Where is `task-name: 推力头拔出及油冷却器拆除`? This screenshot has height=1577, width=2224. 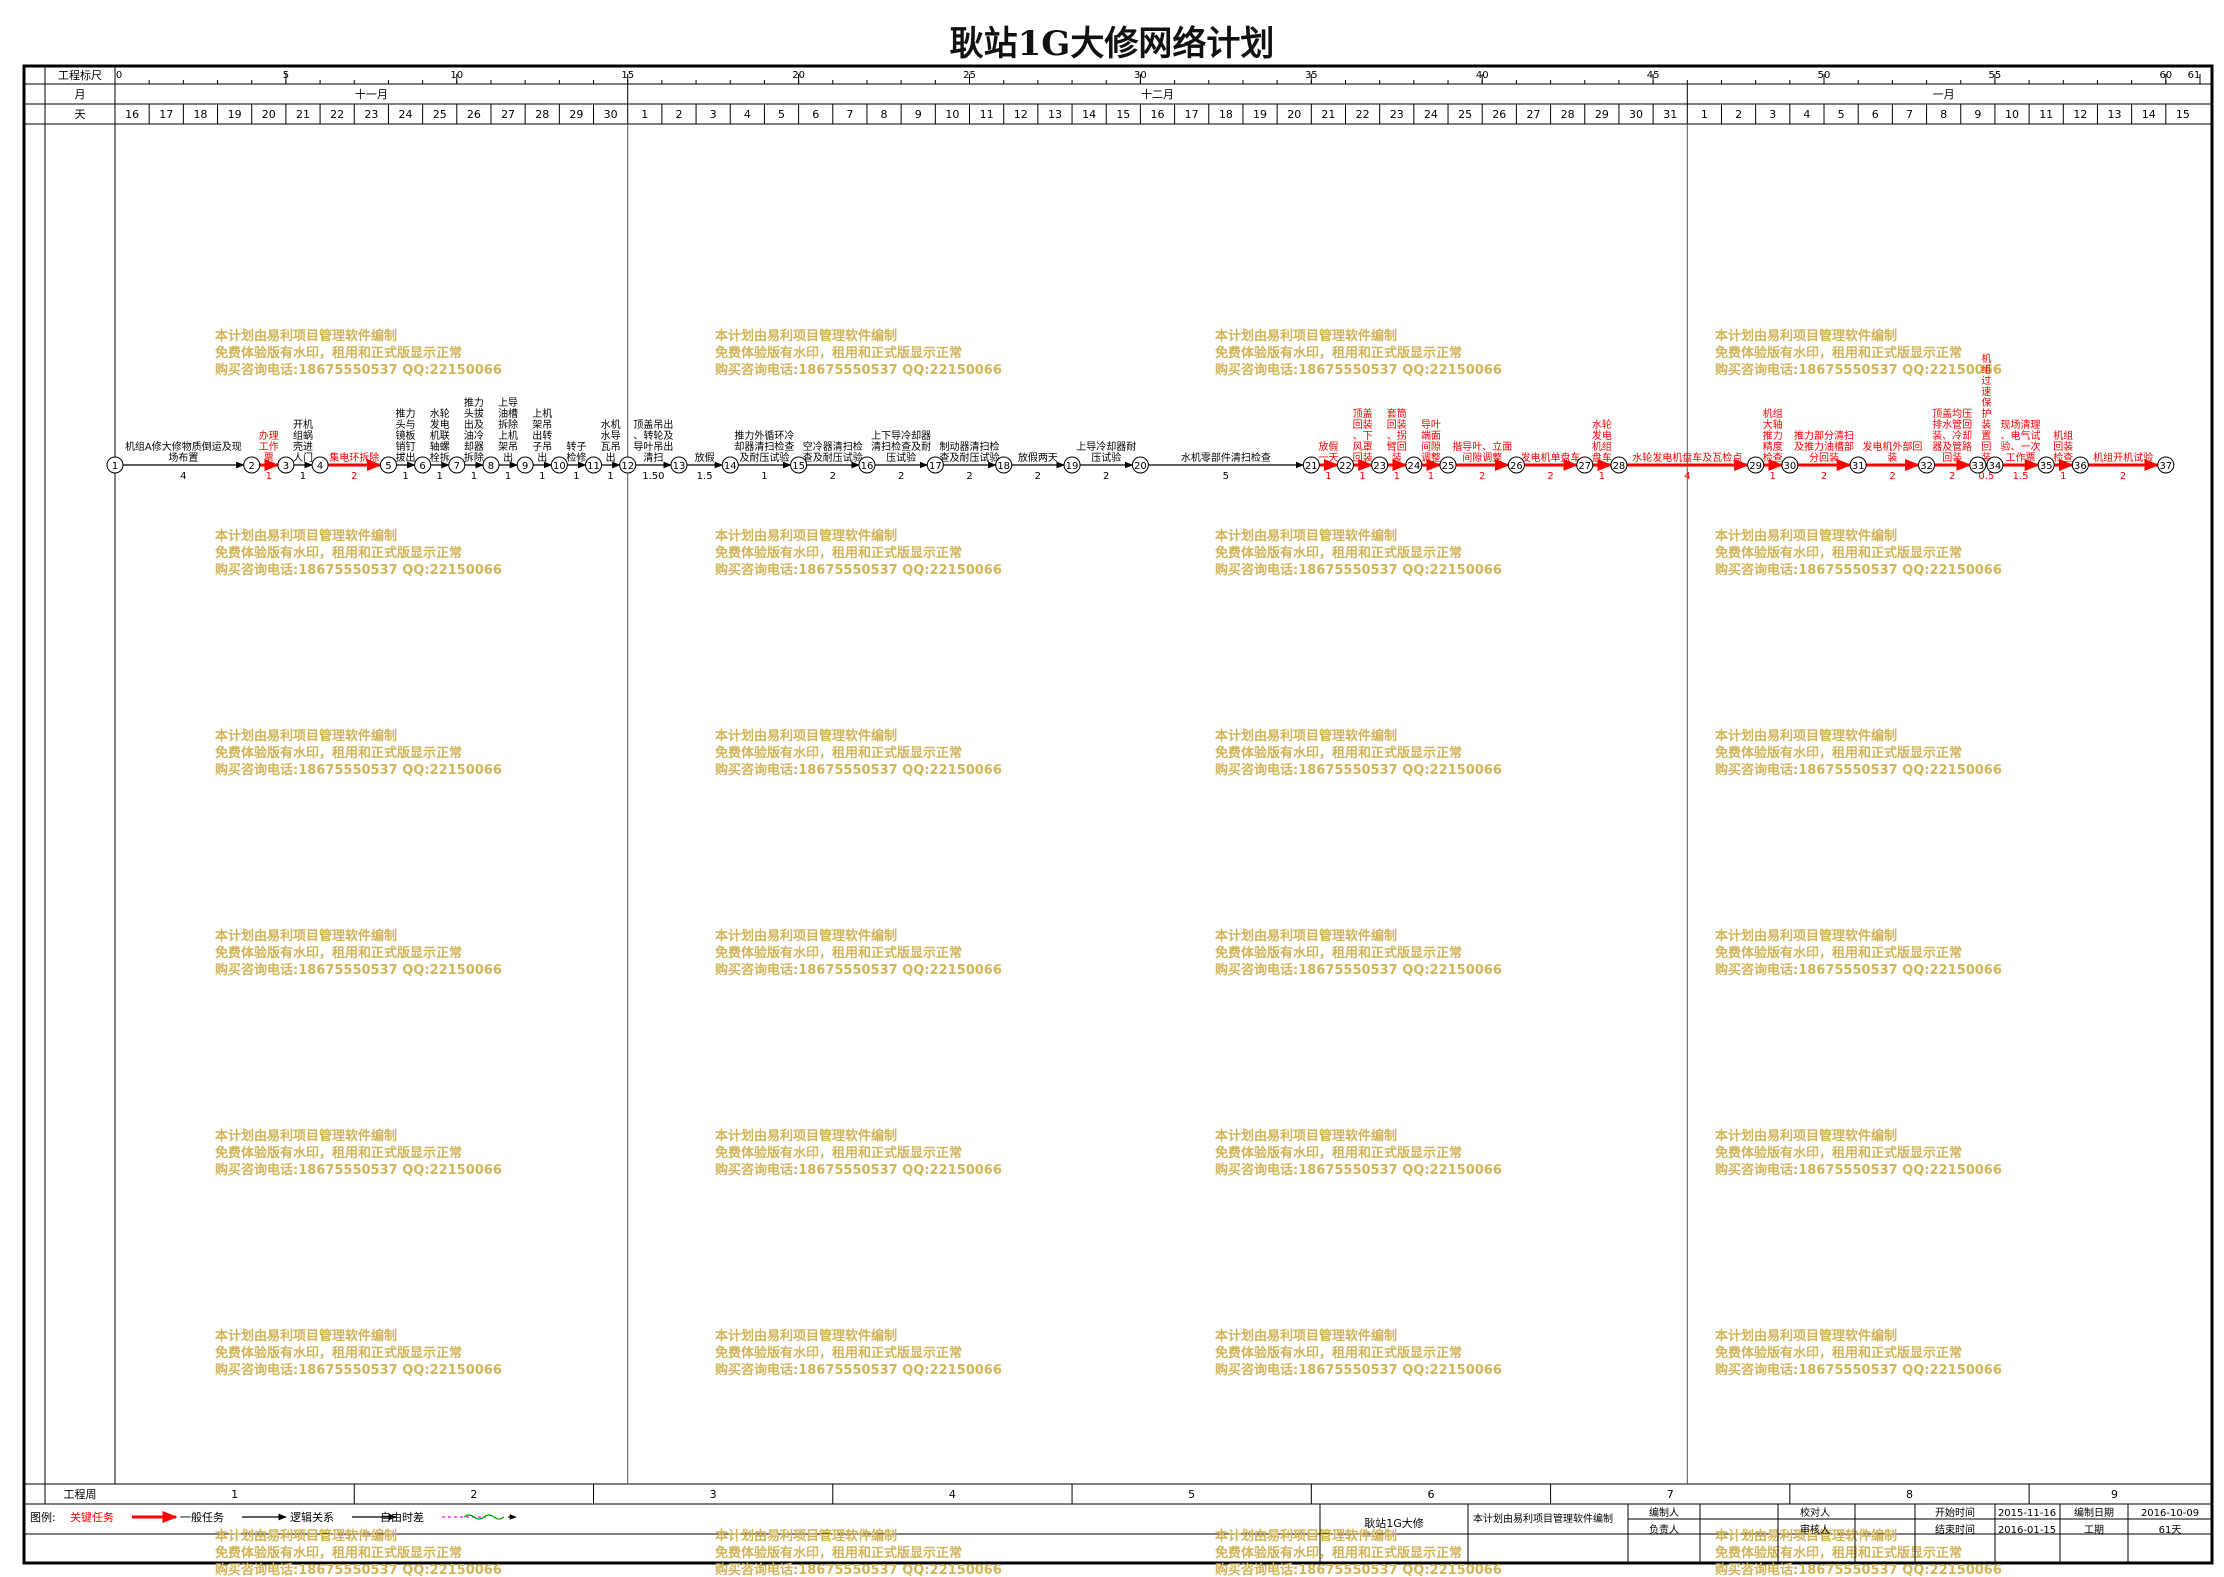
task-name: 推力头拔出及油冷却器拆除 is located at coordinates (474, 430).